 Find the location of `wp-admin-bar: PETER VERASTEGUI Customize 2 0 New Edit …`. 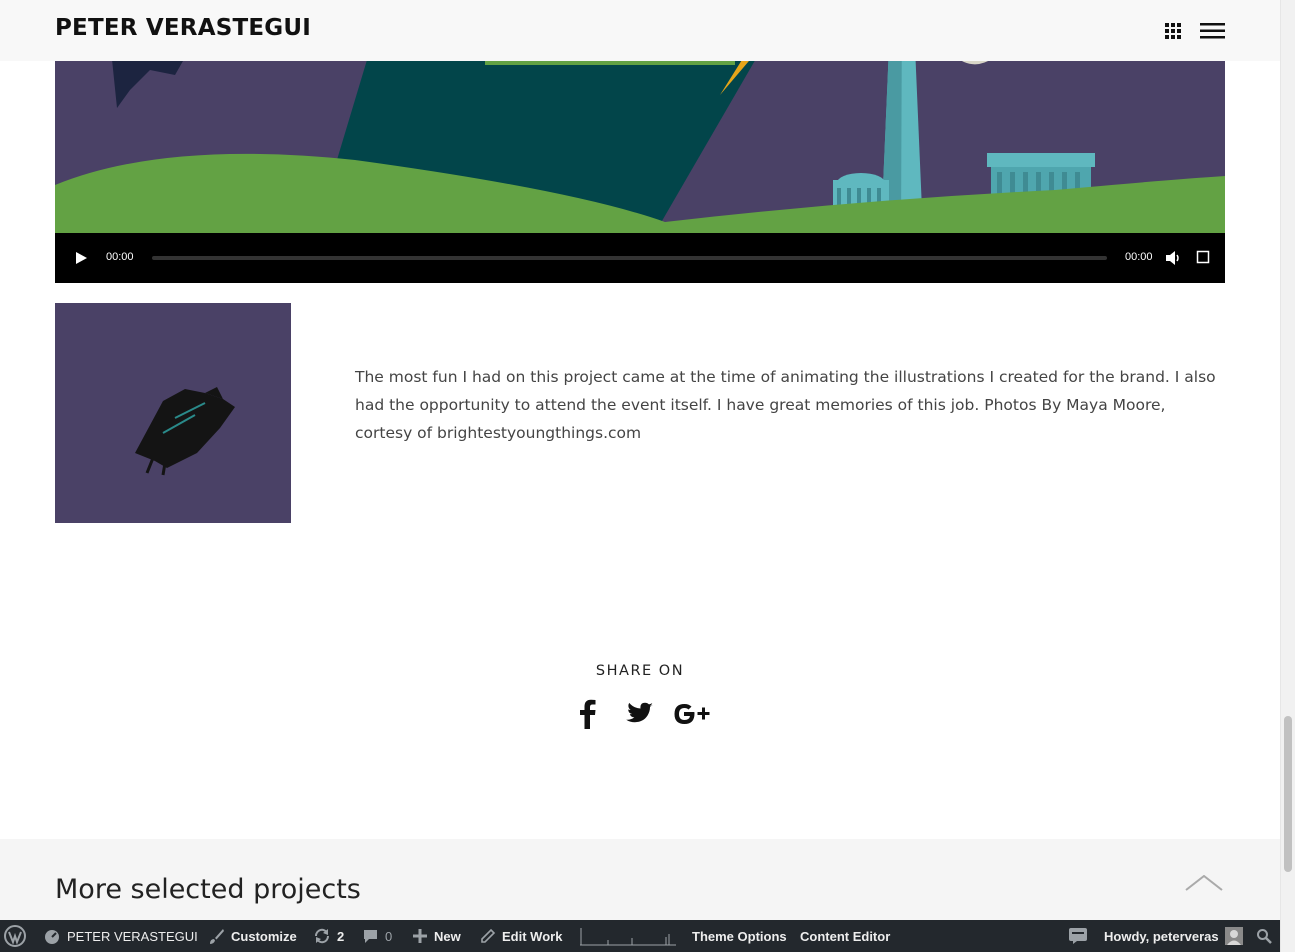

wp-admin-bar: PETER VERASTEGUI Customize 2 0 New Edit … is located at coordinates (640, 936).